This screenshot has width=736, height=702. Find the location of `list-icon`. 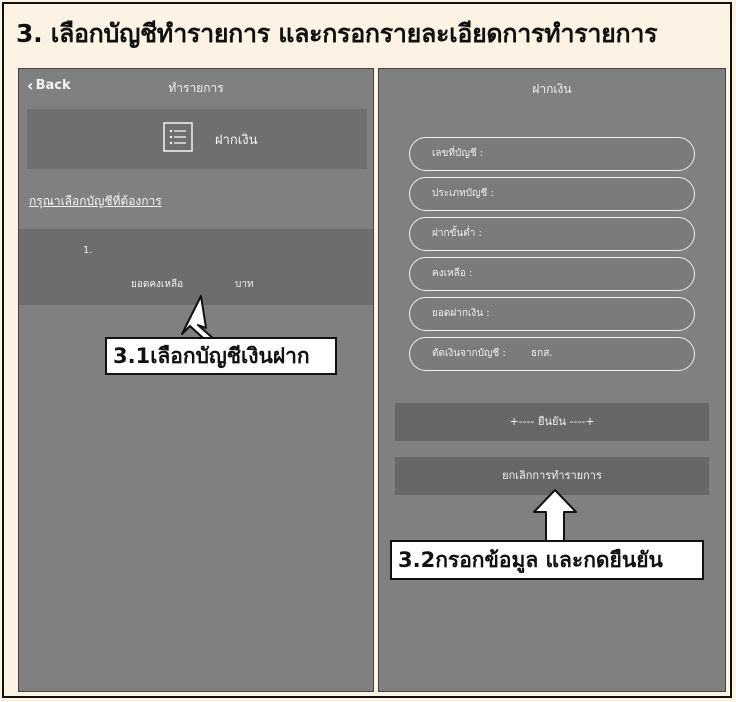

list-icon is located at coordinates (178, 137).